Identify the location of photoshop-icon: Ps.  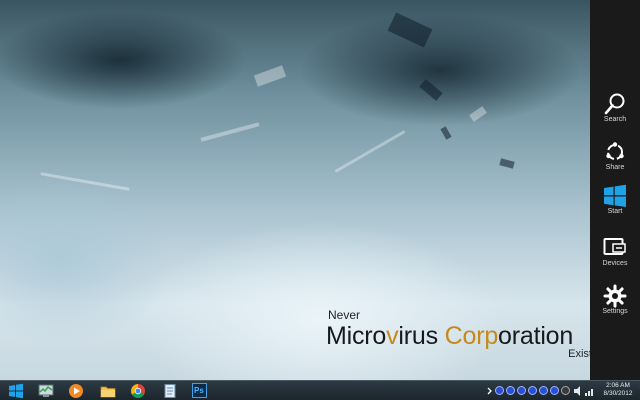
(199, 390).